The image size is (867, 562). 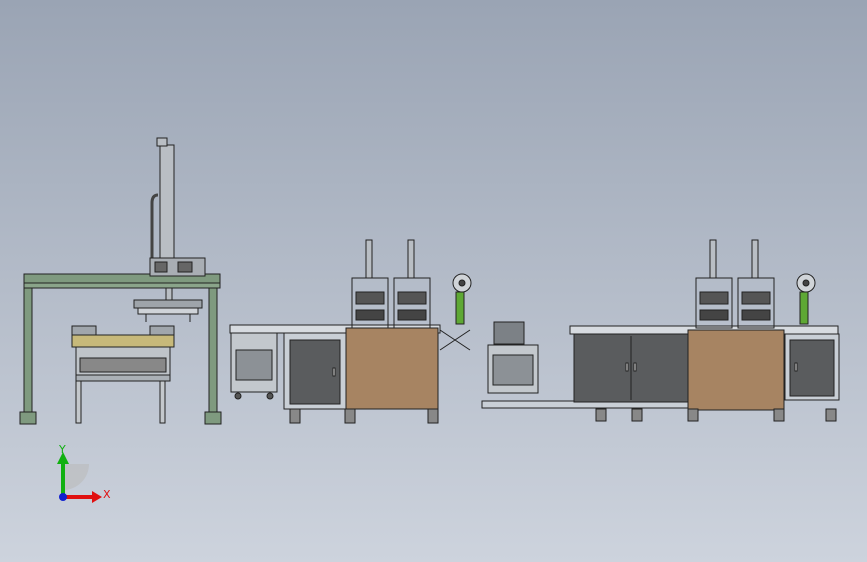 What do you see at coordinates (796, 367) in the screenshot?
I see `cabinet-b-side-handle` at bounding box center [796, 367].